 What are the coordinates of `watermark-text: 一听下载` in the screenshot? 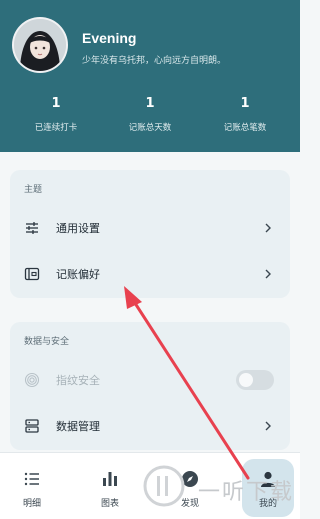 It's located at (246, 492).